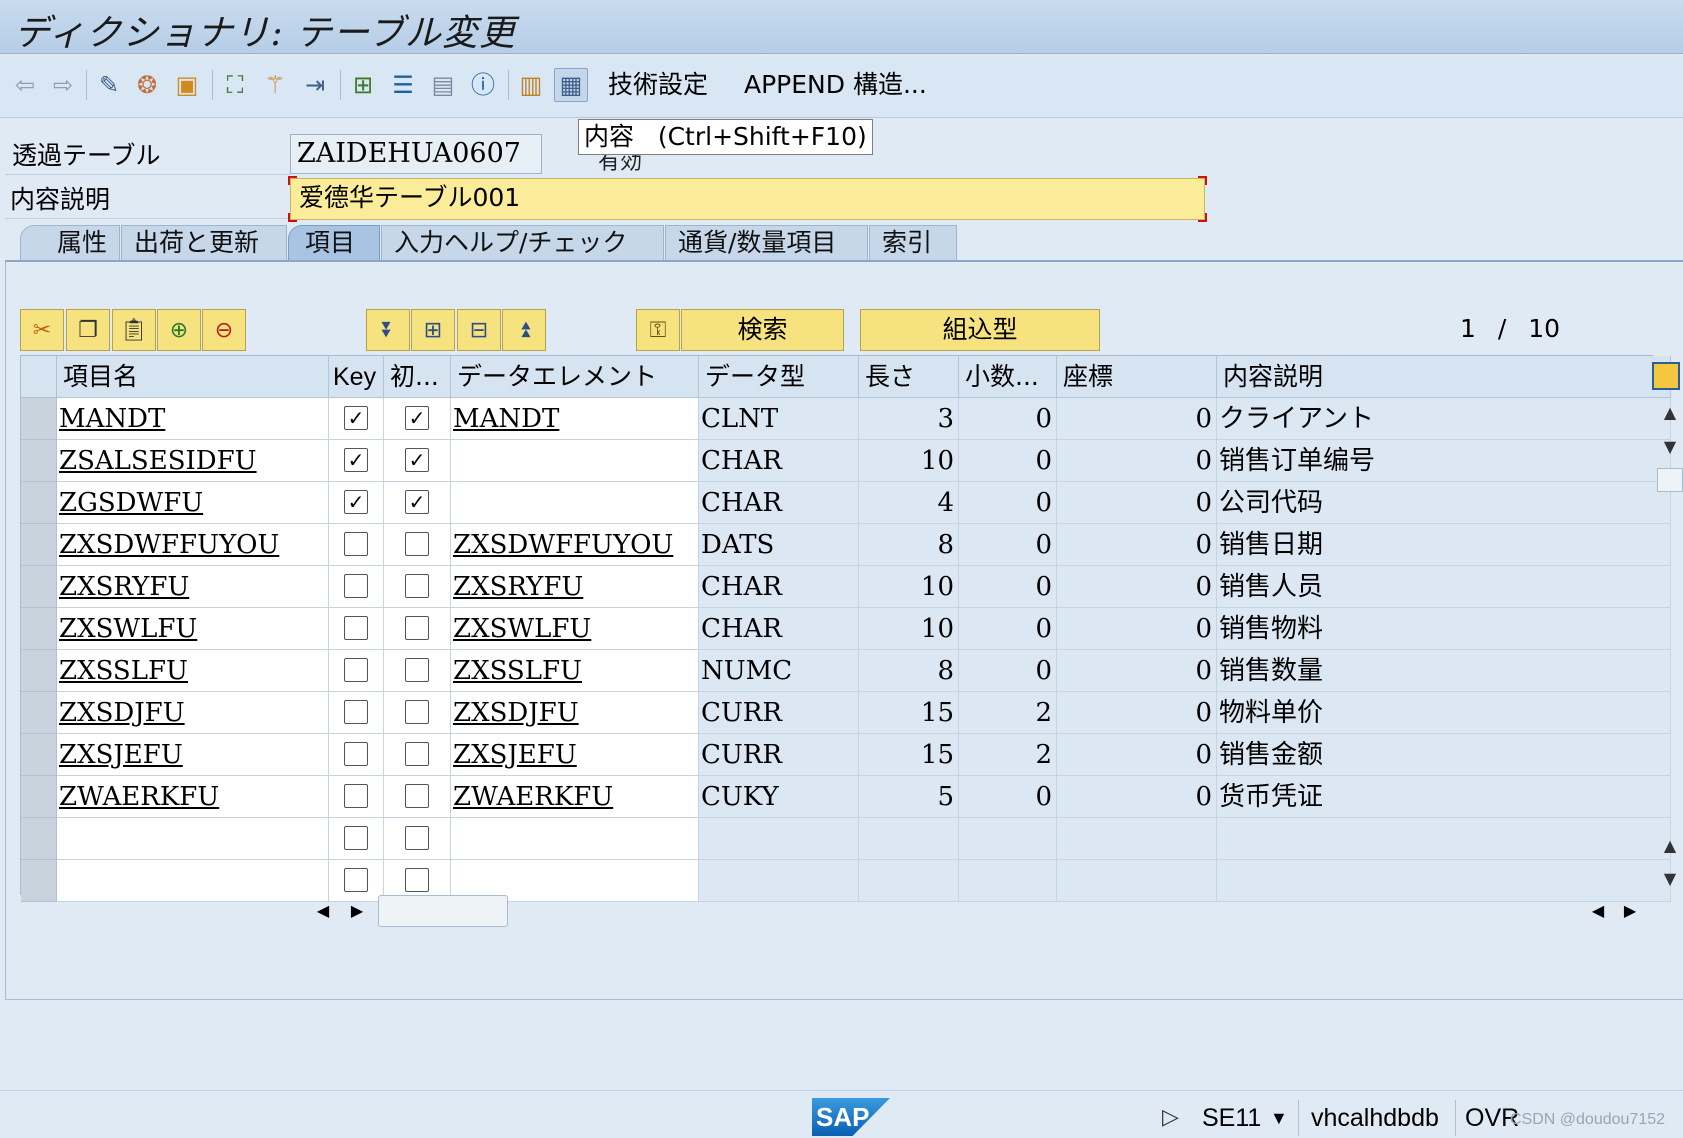  I want to click on col-header-length: 長さ, so click(909, 377).